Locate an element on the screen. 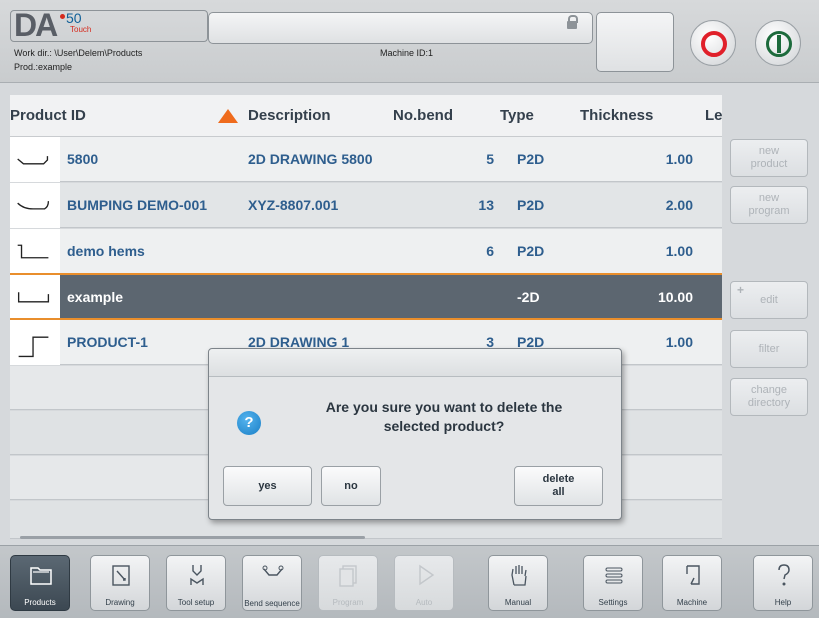 This screenshot has height=618, width=819. stop-icon is located at coordinates (714, 44).